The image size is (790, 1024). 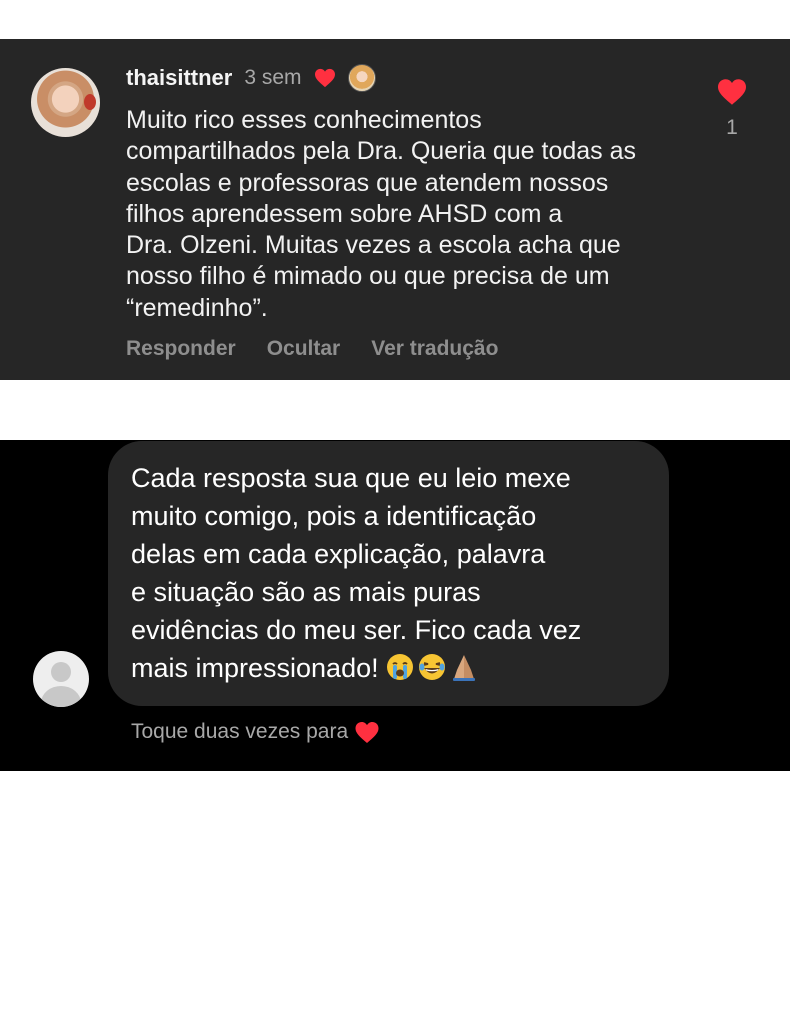 What do you see at coordinates (61, 672) in the screenshot?
I see `avatar-head-shape` at bounding box center [61, 672].